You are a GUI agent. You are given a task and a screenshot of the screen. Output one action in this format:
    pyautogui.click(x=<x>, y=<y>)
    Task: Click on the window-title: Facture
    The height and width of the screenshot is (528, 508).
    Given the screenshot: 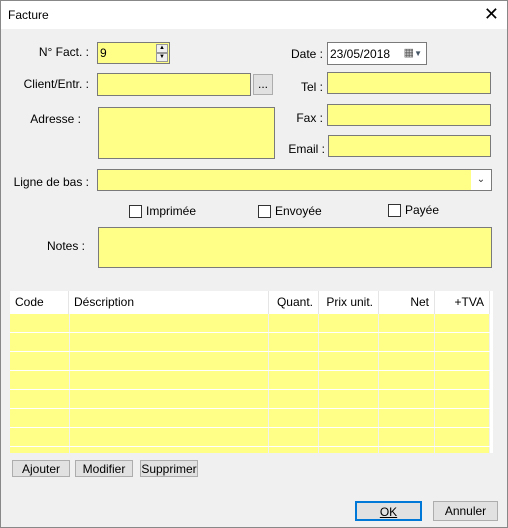 What is the action you would take?
    pyautogui.click(x=28, y=15)
    